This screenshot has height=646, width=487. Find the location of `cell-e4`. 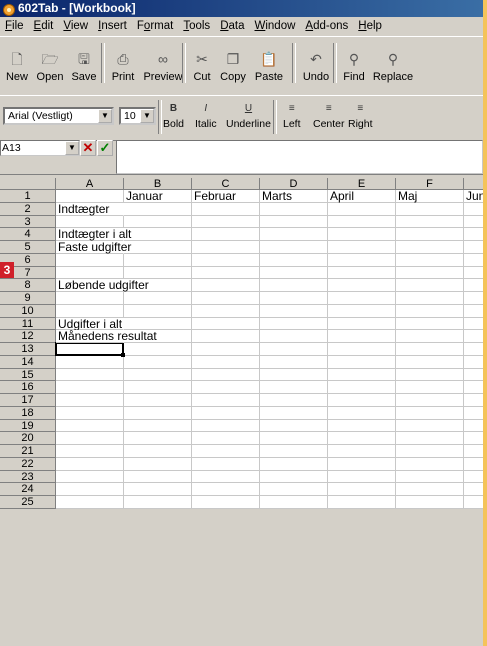

cell-e4 is located at coordinates (362, 234).